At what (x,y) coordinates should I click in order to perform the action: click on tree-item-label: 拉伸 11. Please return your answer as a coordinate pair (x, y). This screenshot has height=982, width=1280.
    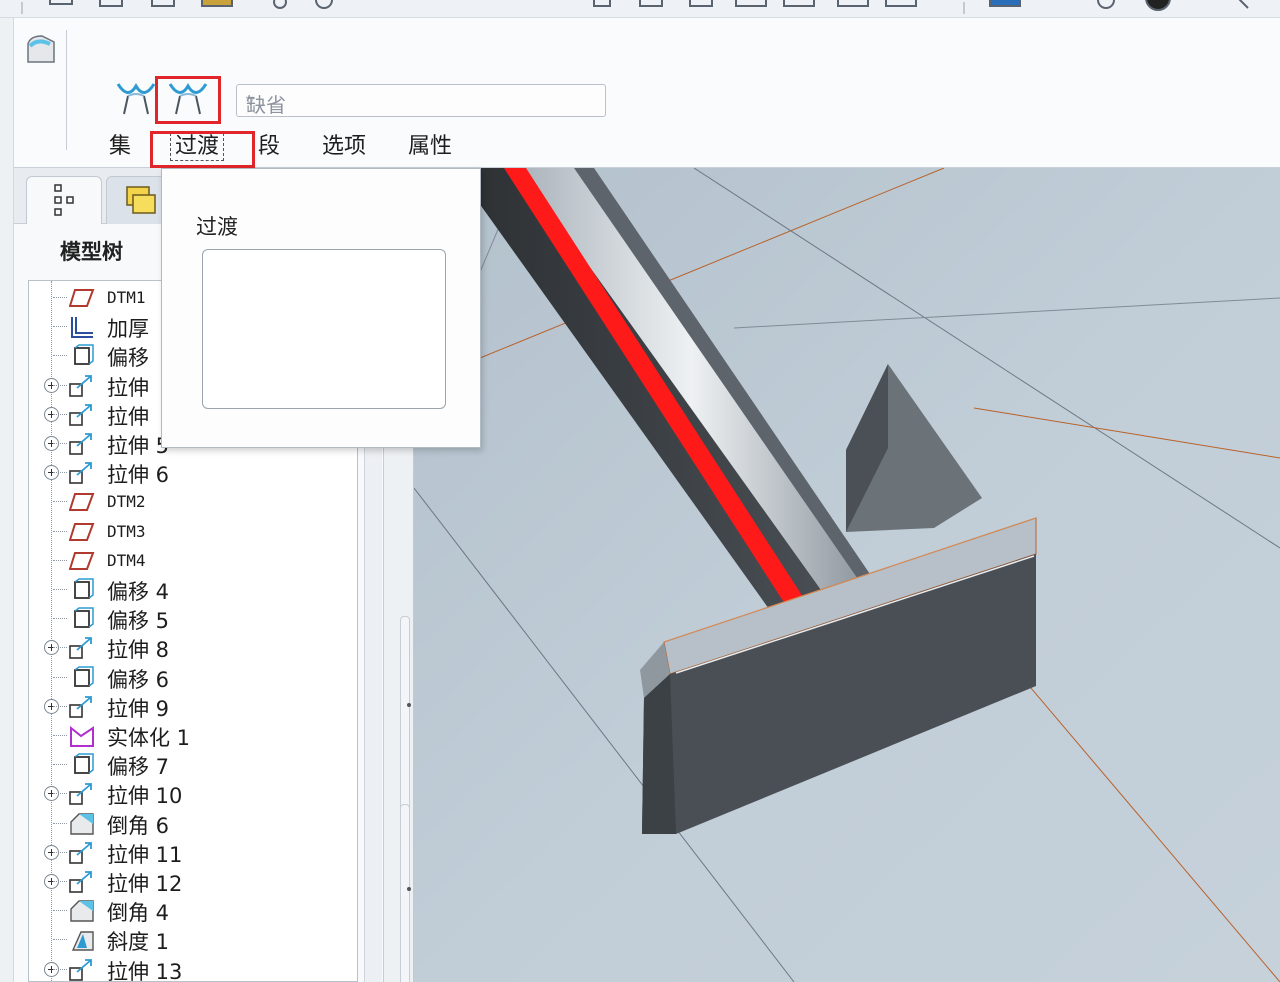
    Looking at the image, I should click on (145, 854).